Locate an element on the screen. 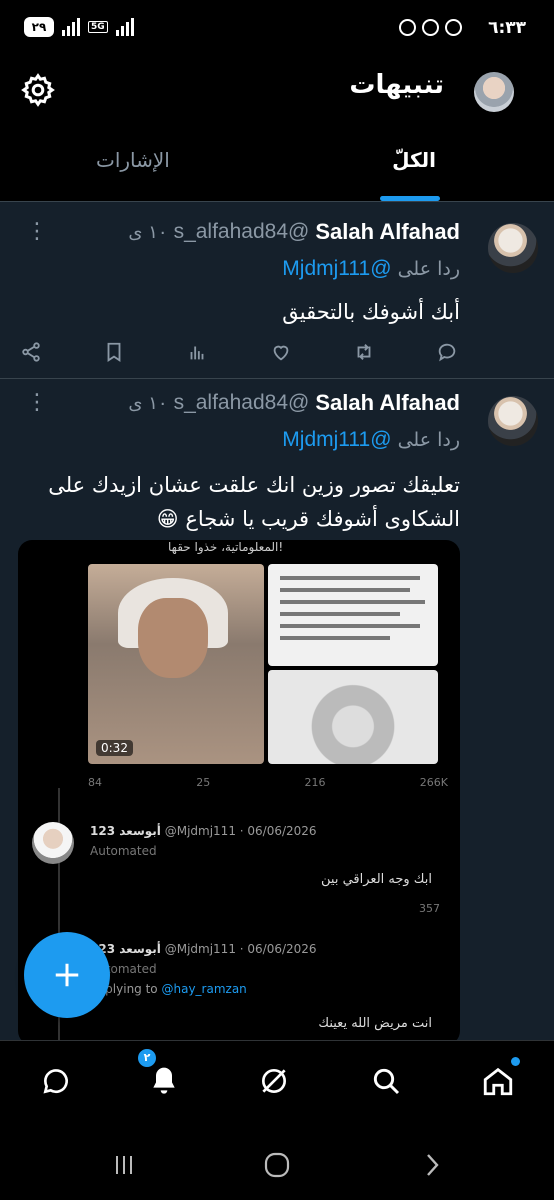  compose-button is located at coordinates (67, 975).